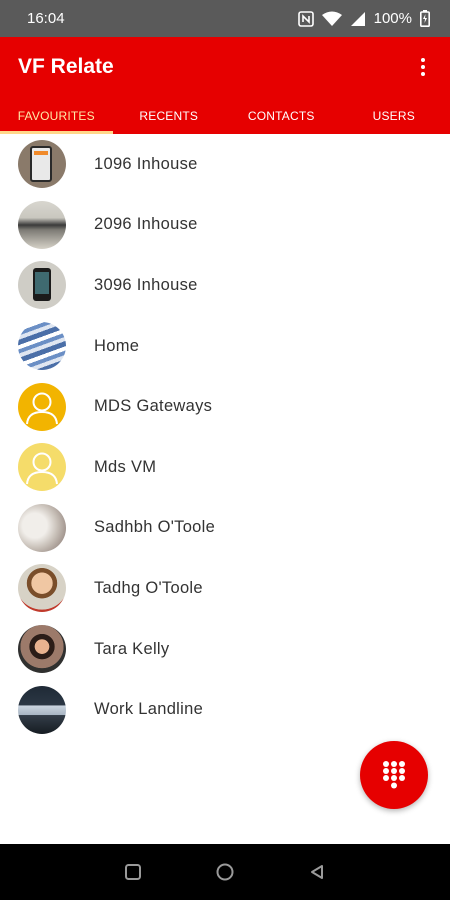  What do you see at coordinates (155, 527) in the screenshot?
I see `contact-name: Sadhbh O'Toole` at bounding box center [155, 527].